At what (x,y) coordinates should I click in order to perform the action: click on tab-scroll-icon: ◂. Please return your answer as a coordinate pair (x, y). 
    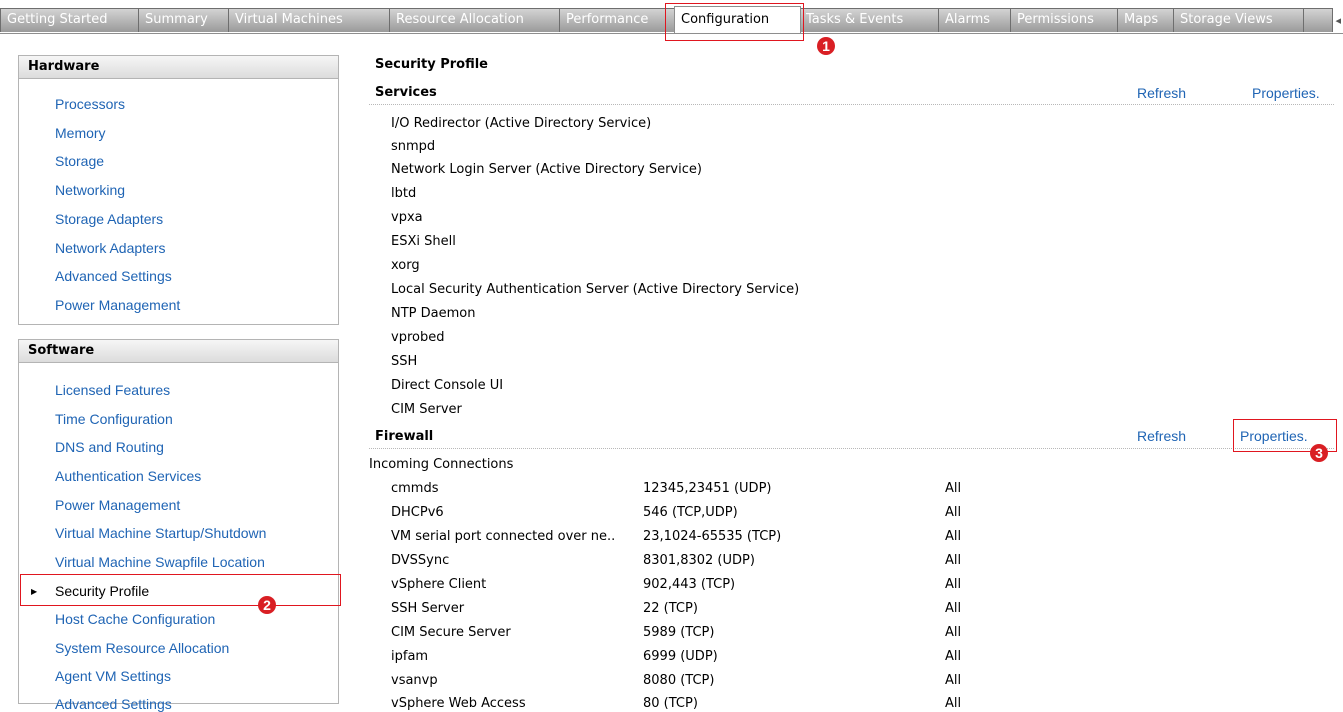
    Looking at the image, I should click on (1338, 20).